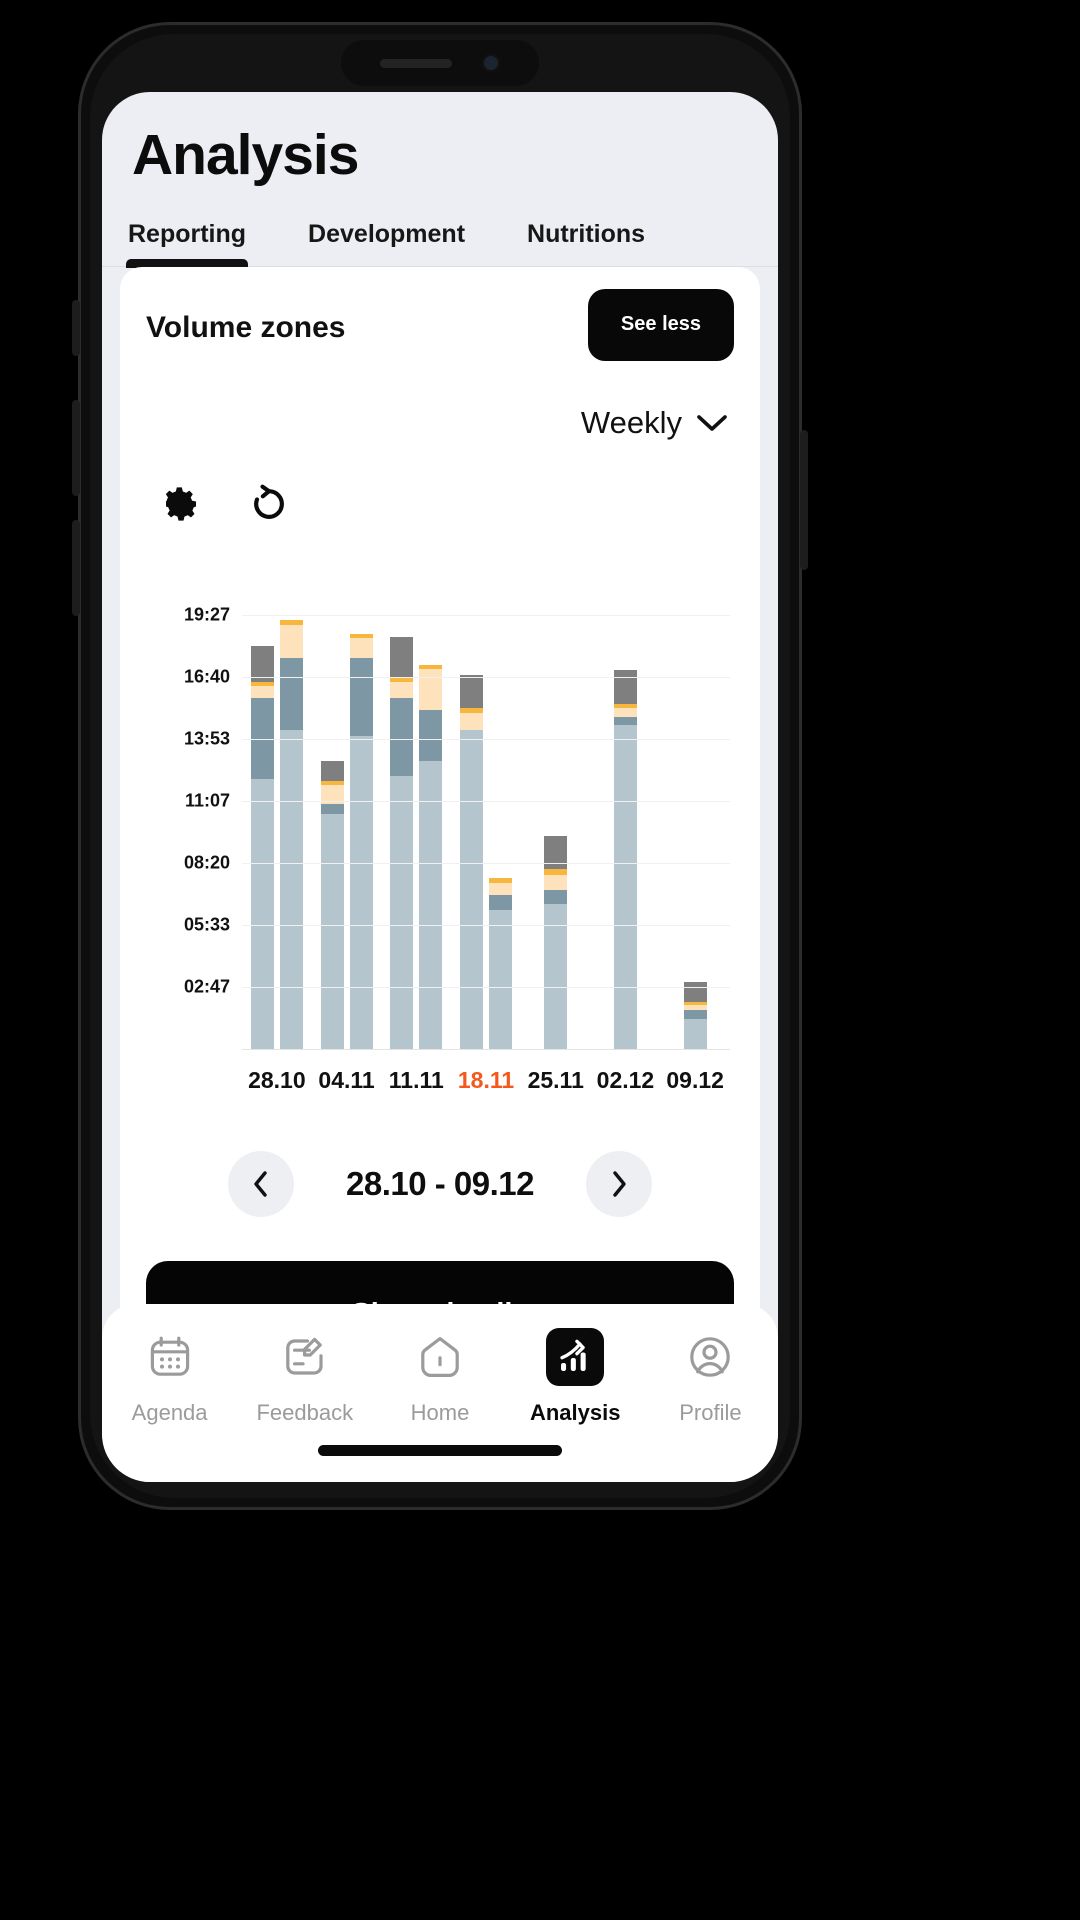  I want to click on next-range-button, so click(619, 1183).